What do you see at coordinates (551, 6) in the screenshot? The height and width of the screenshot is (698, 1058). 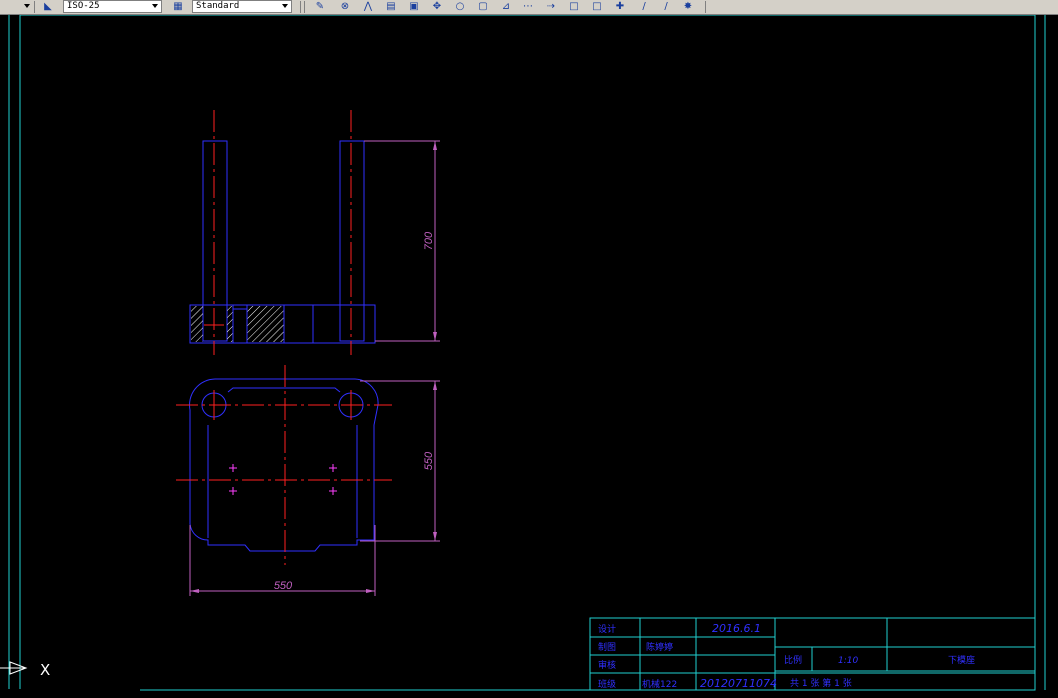 I see `extend-icon: ⇢` at bounding box center [551, 6].